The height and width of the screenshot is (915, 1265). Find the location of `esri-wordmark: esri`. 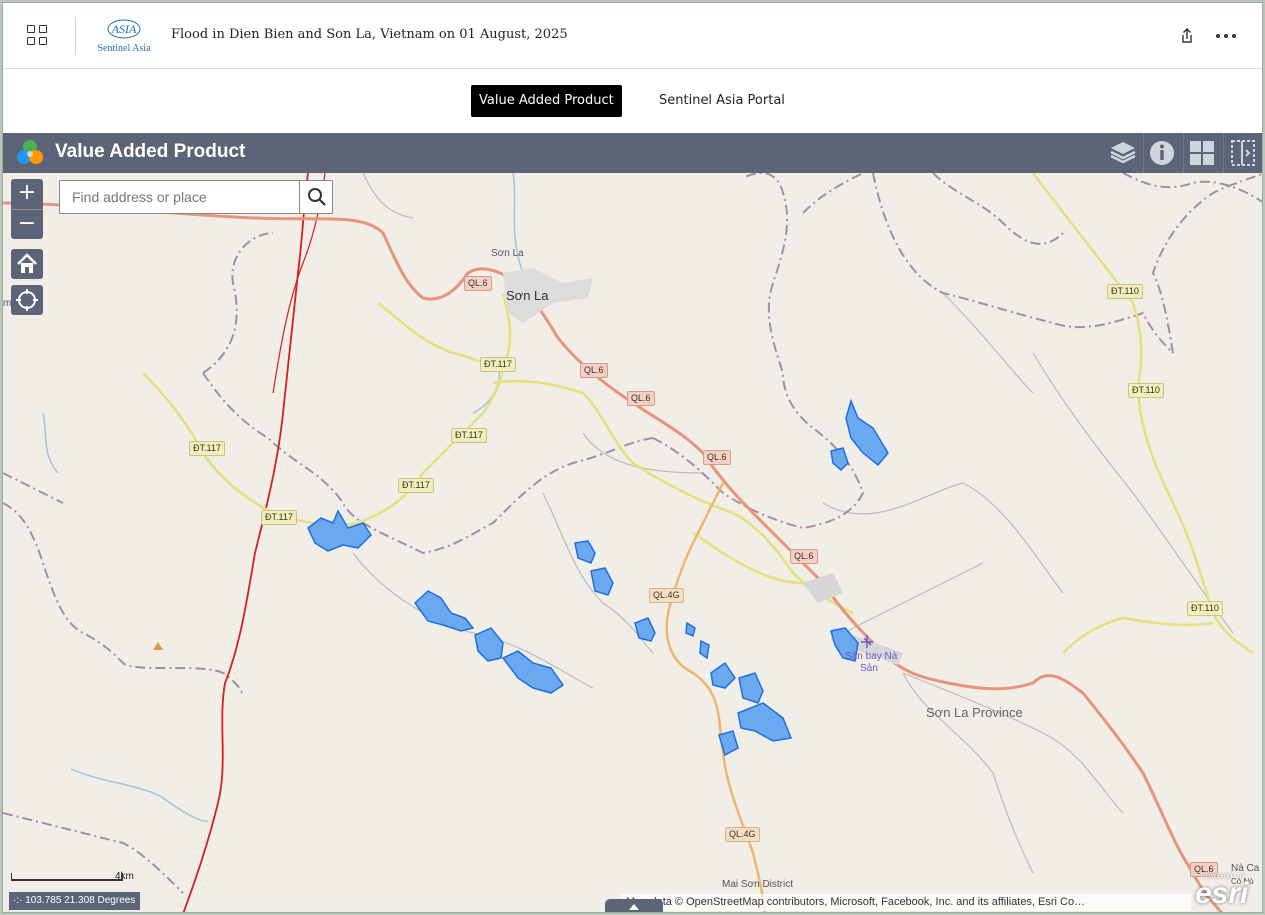

esri-wordmark: esri is located at coordinates (1222, 893).